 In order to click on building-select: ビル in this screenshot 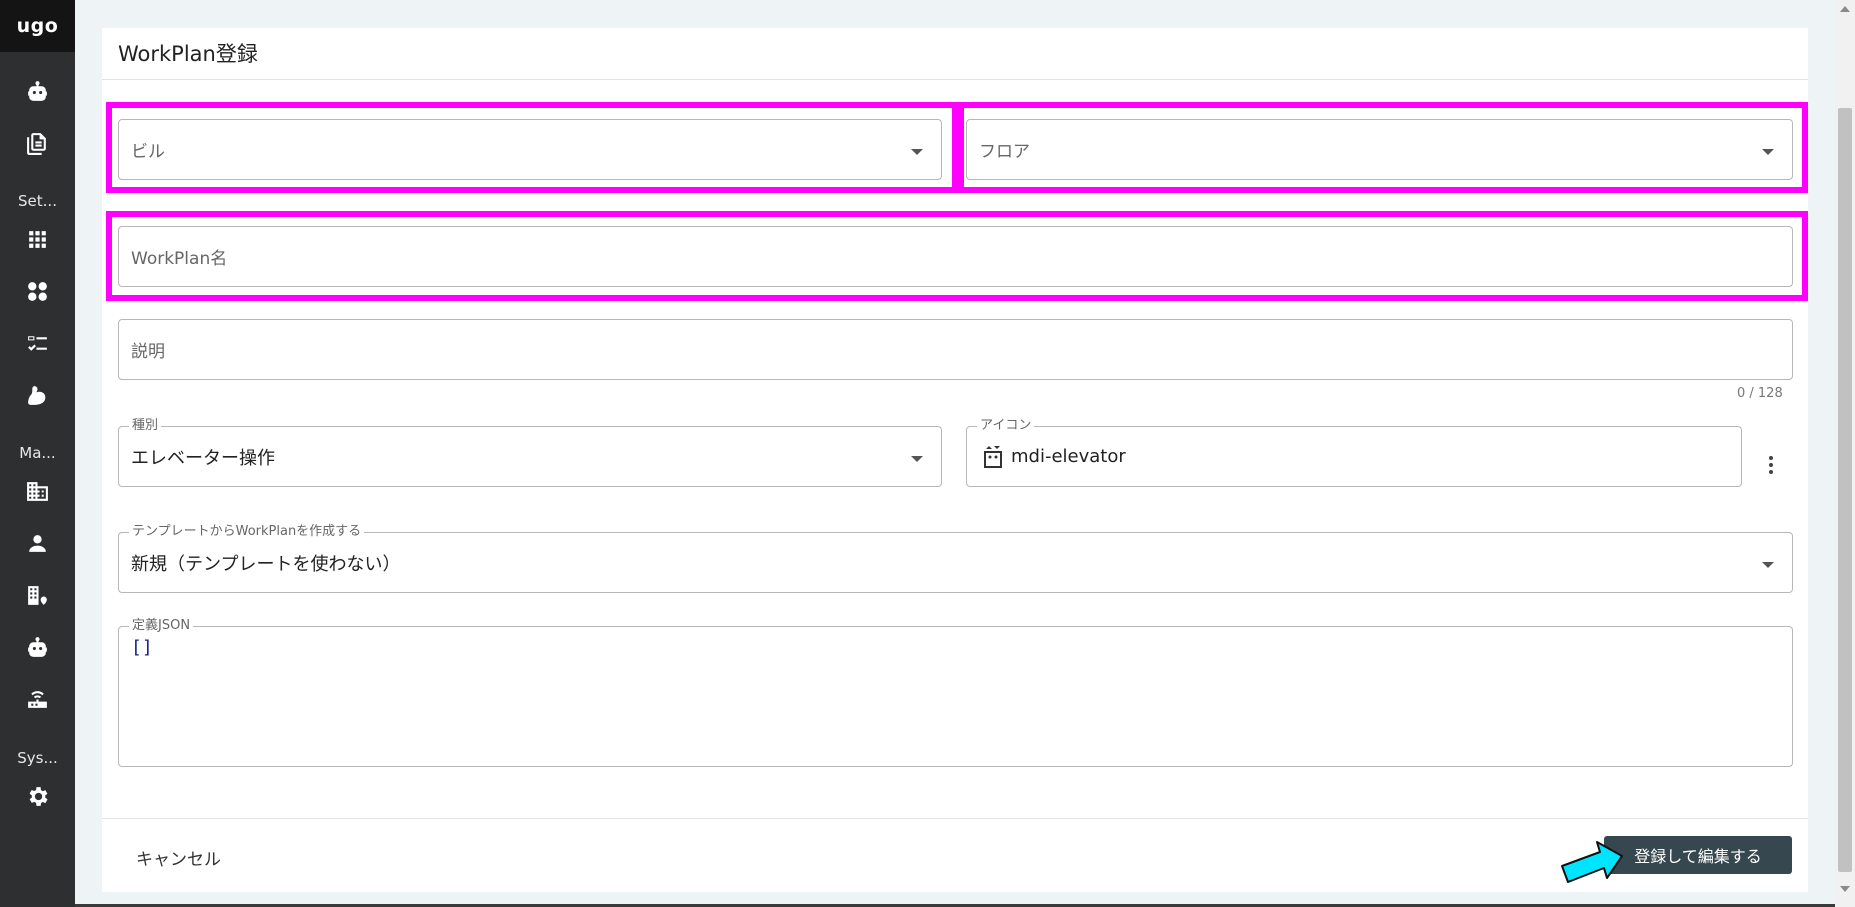, I will do `click(530, 149)`.